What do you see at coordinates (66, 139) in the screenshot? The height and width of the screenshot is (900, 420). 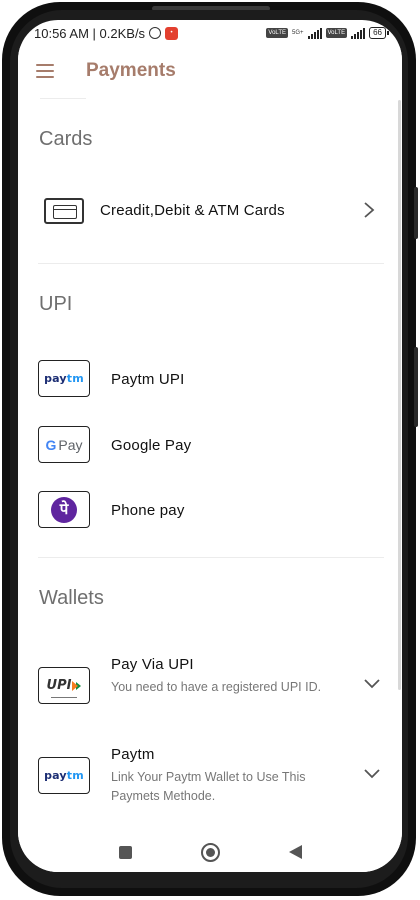 I see `section-title-cards: Cards` at bounding box center [66, 139].